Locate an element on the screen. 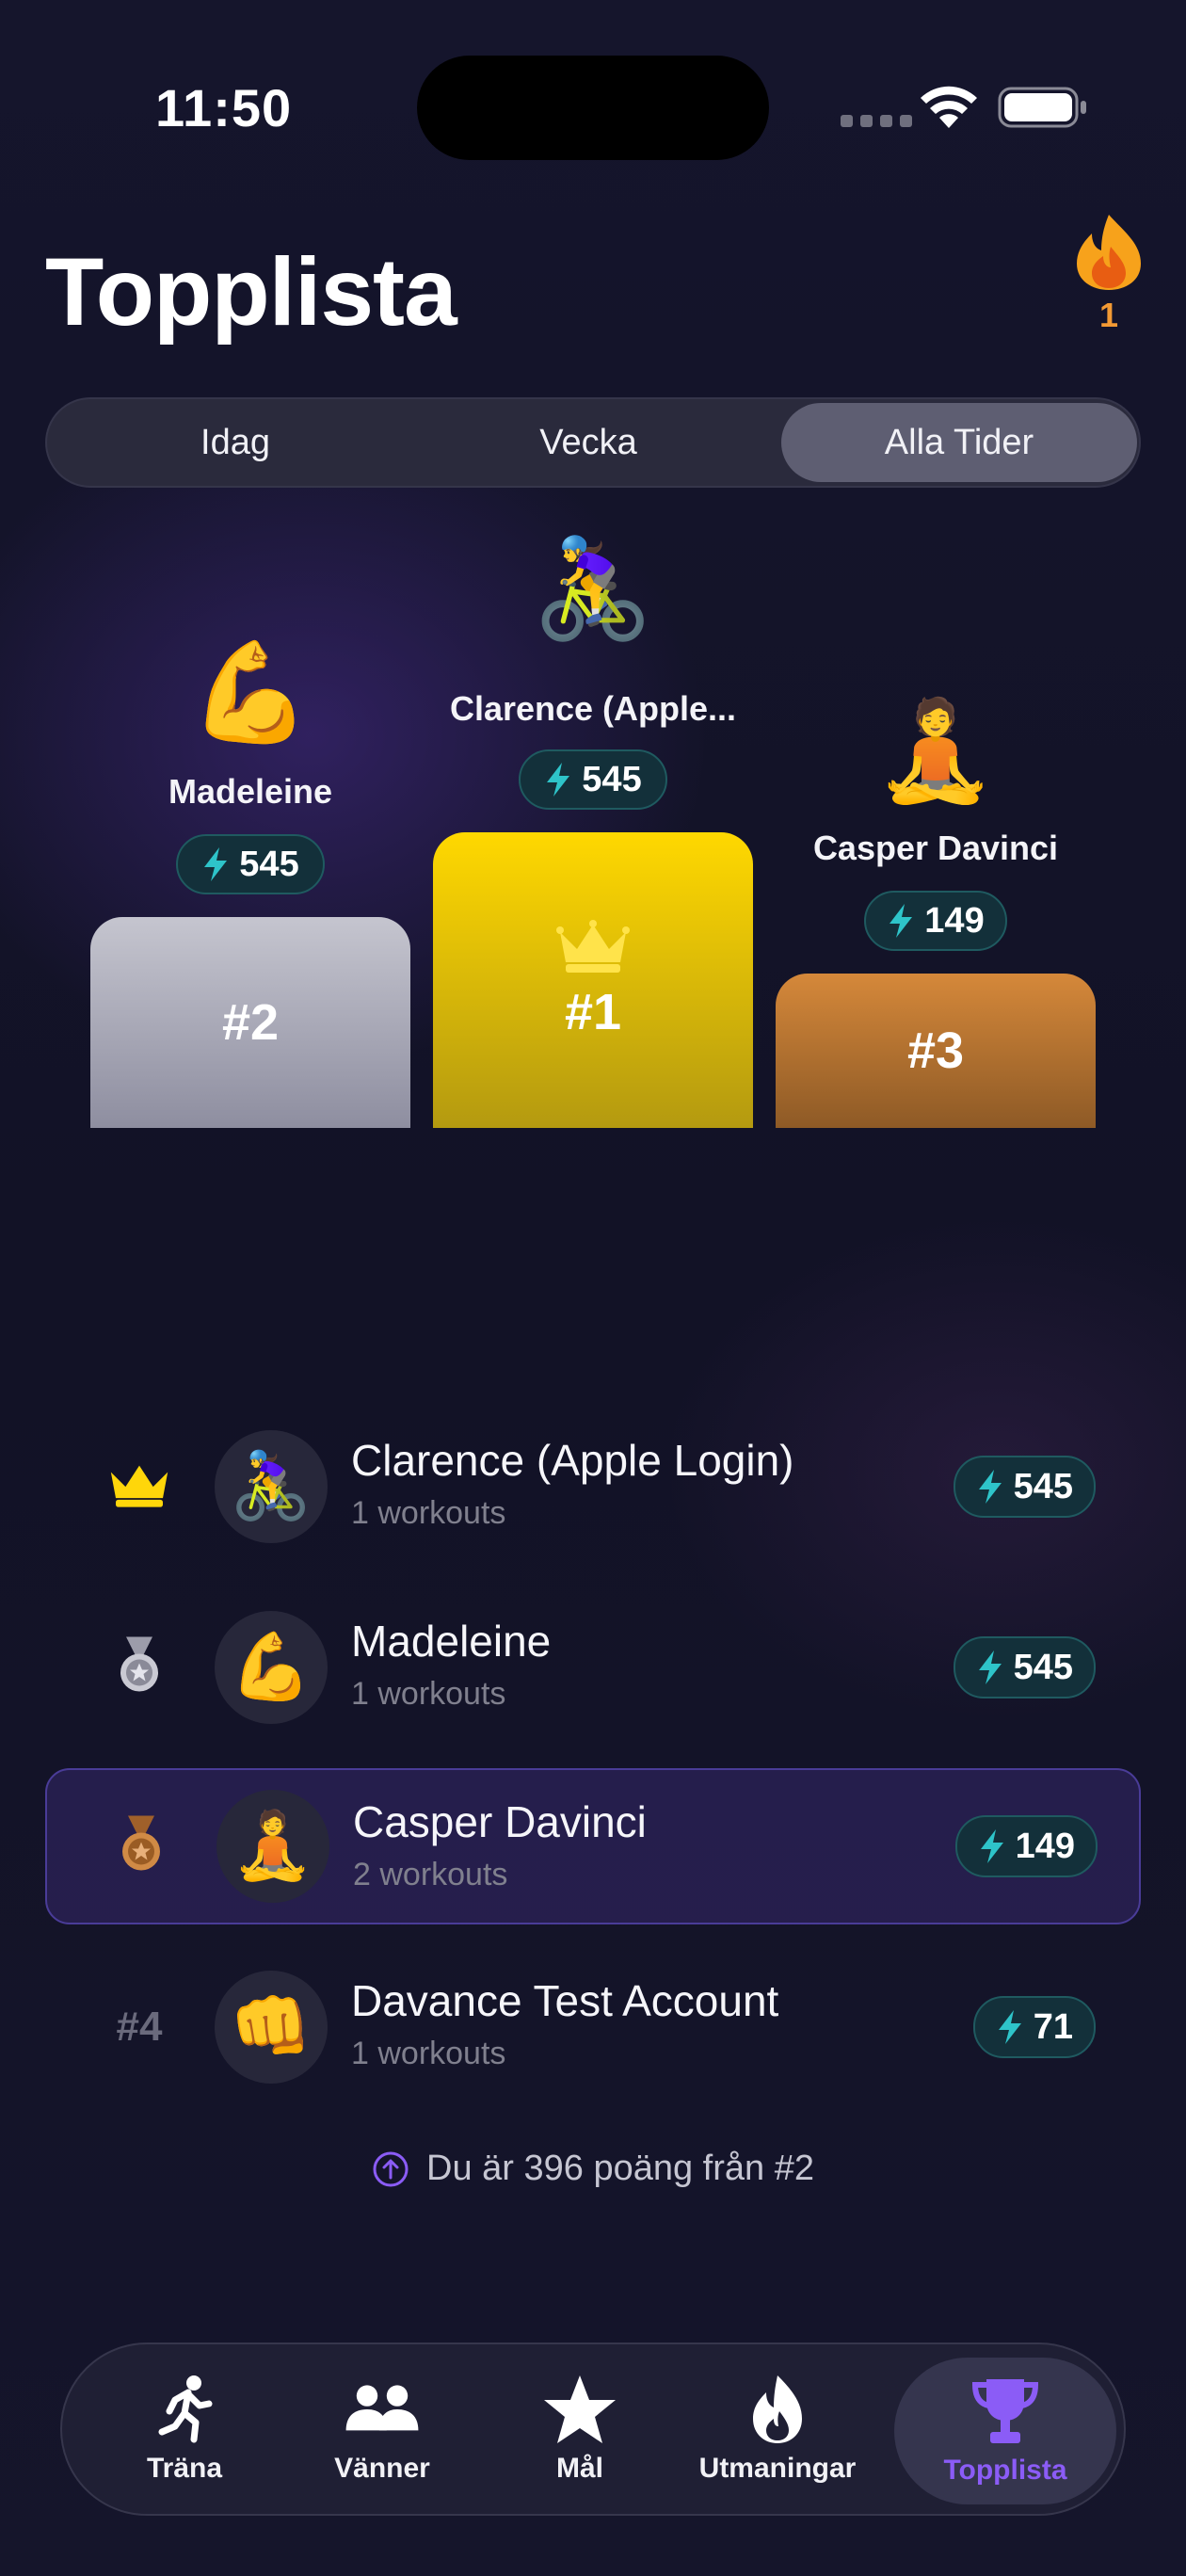 This screenshot has width=1186, height=2576. points-gap-hint: Du är 396 poäng från #2 is located at coordinates (593, 2169).